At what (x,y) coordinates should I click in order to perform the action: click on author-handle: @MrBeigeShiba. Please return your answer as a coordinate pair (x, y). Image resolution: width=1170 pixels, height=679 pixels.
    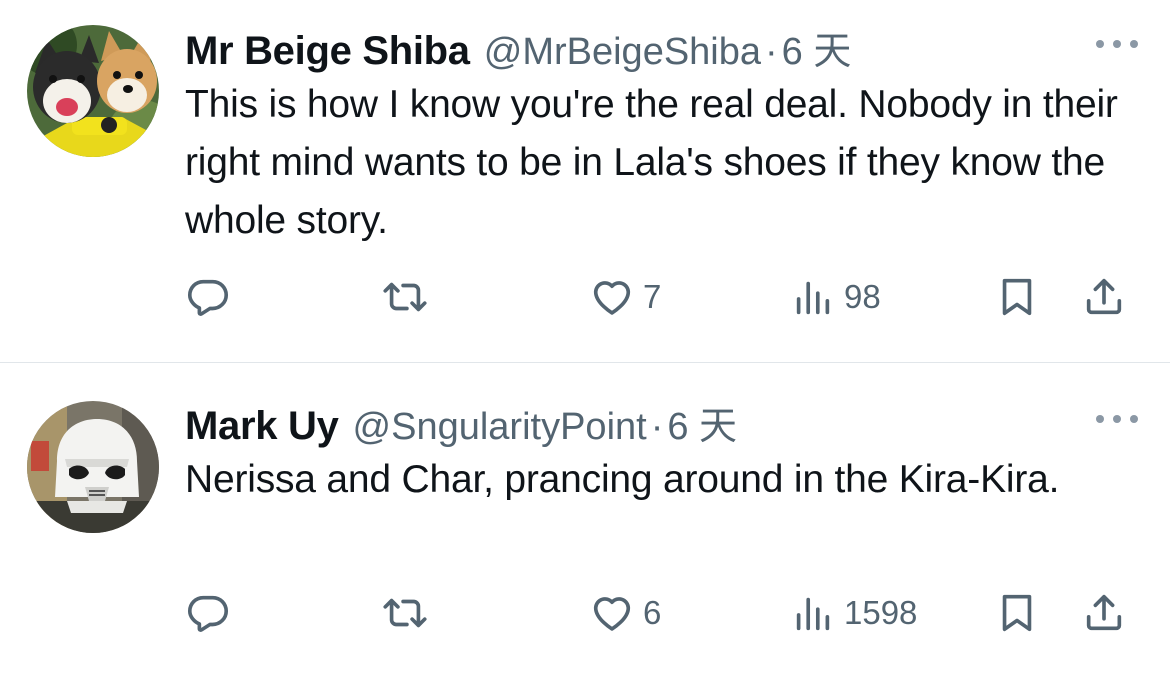
    Looking at the image, I should click on (622, 52).